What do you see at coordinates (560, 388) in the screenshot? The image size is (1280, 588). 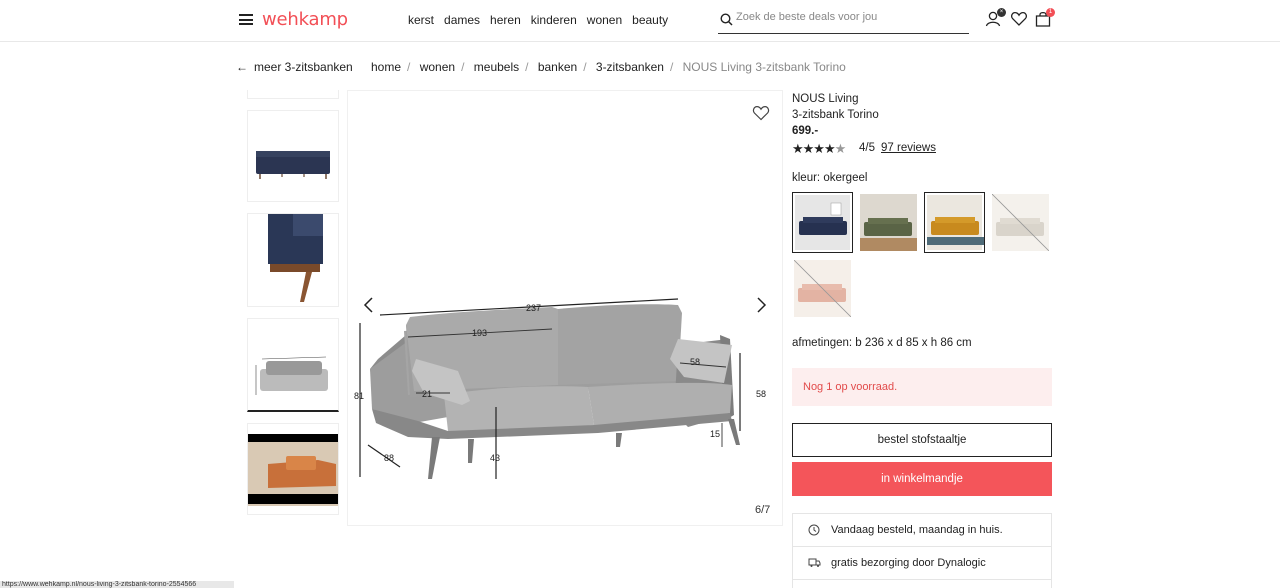 I see `sofa-dimensions-diagram: 237 193 58 81 21 58 15 88 43` at bounding box center [560, 388].